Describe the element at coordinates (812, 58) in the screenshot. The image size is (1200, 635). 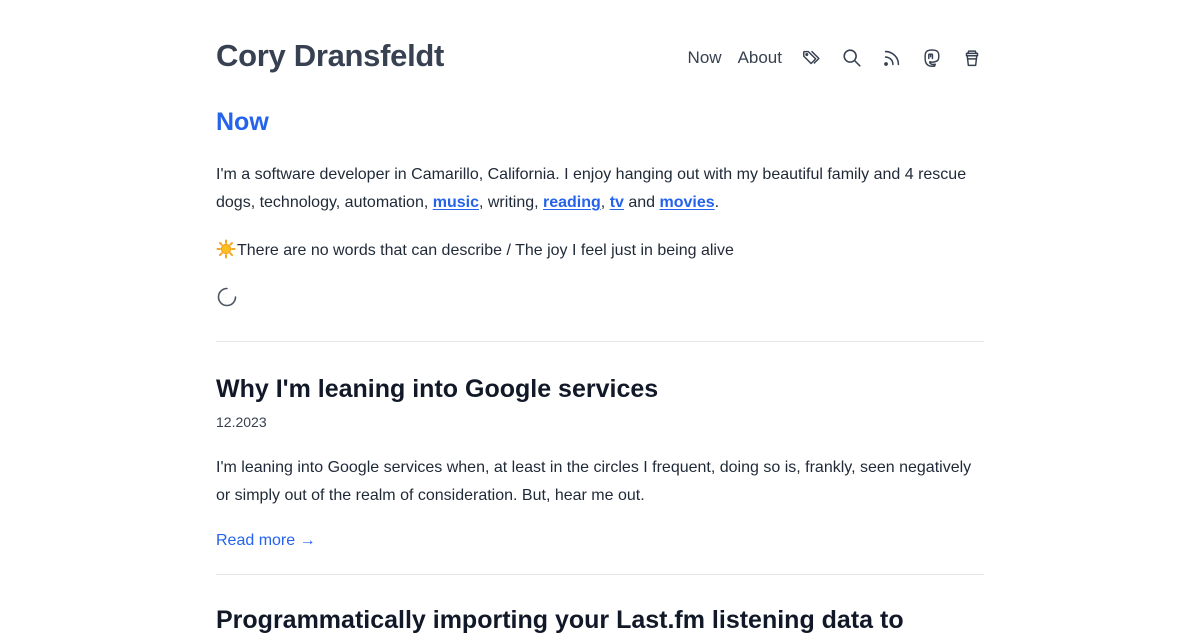
I see `tags-icon` at that location.